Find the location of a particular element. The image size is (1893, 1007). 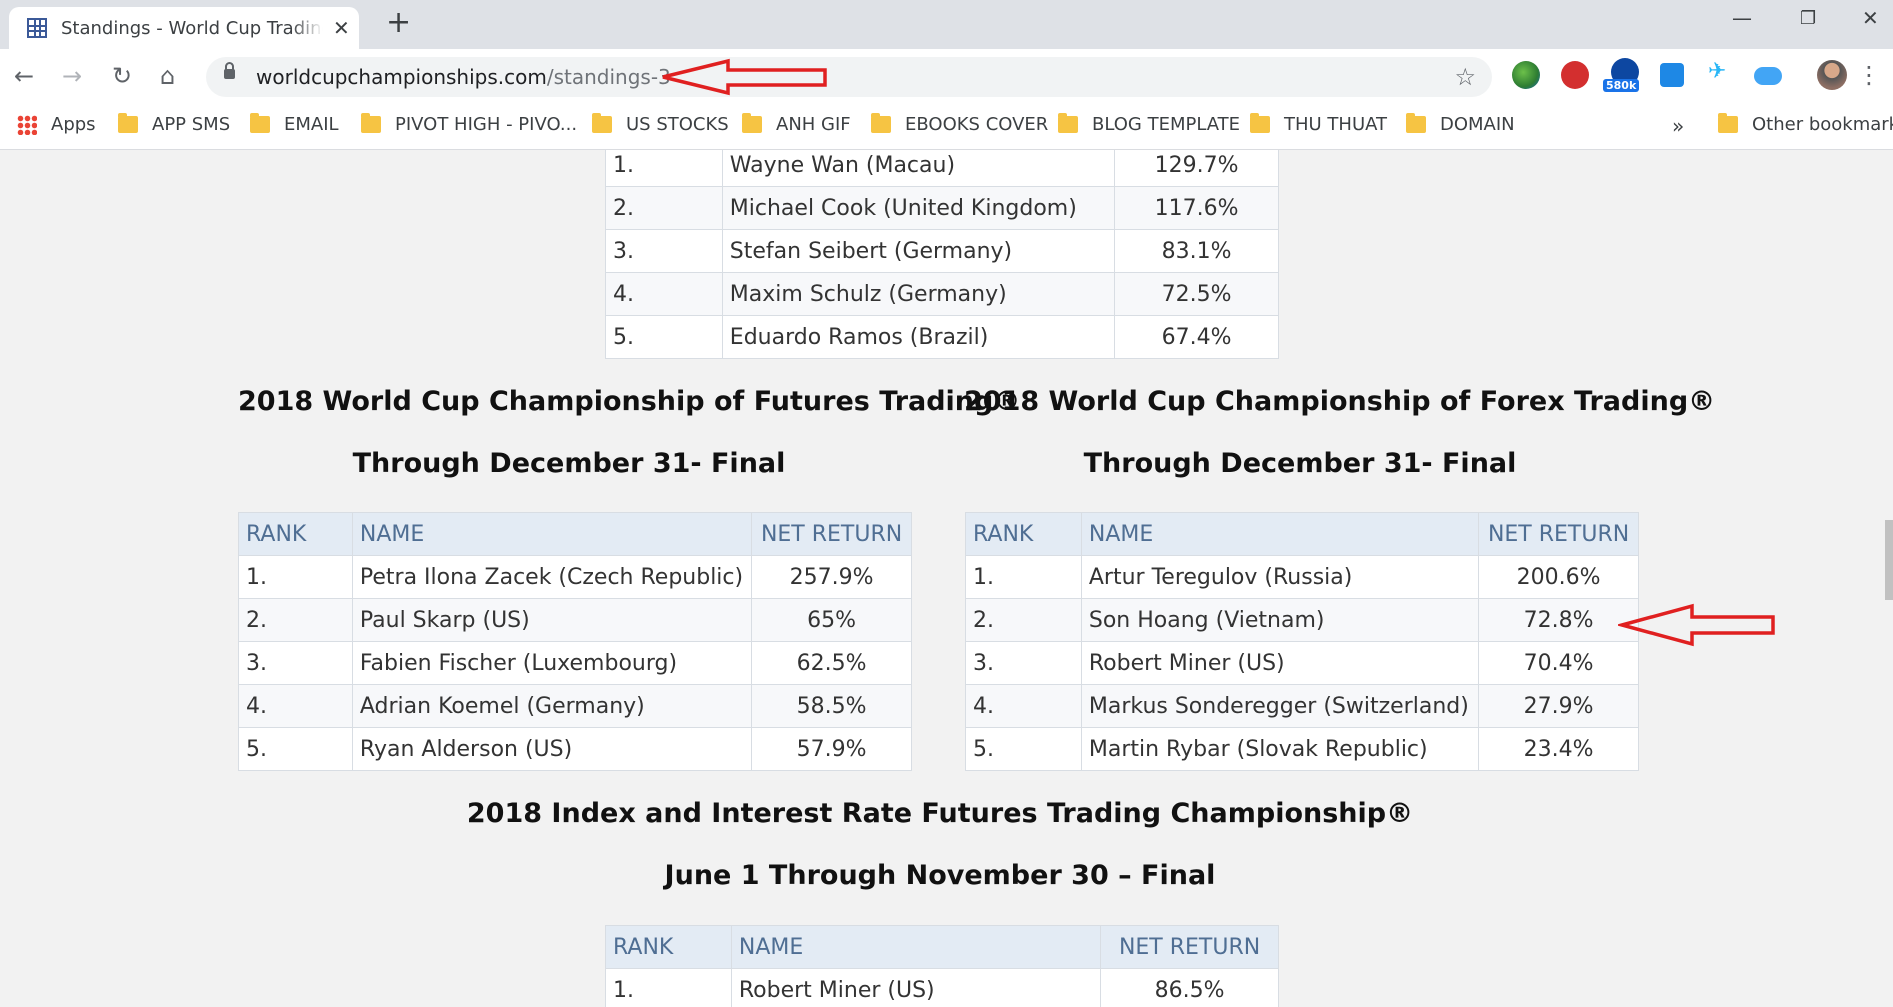

scrollbar-thumb is located at coordinates (1889, 560).